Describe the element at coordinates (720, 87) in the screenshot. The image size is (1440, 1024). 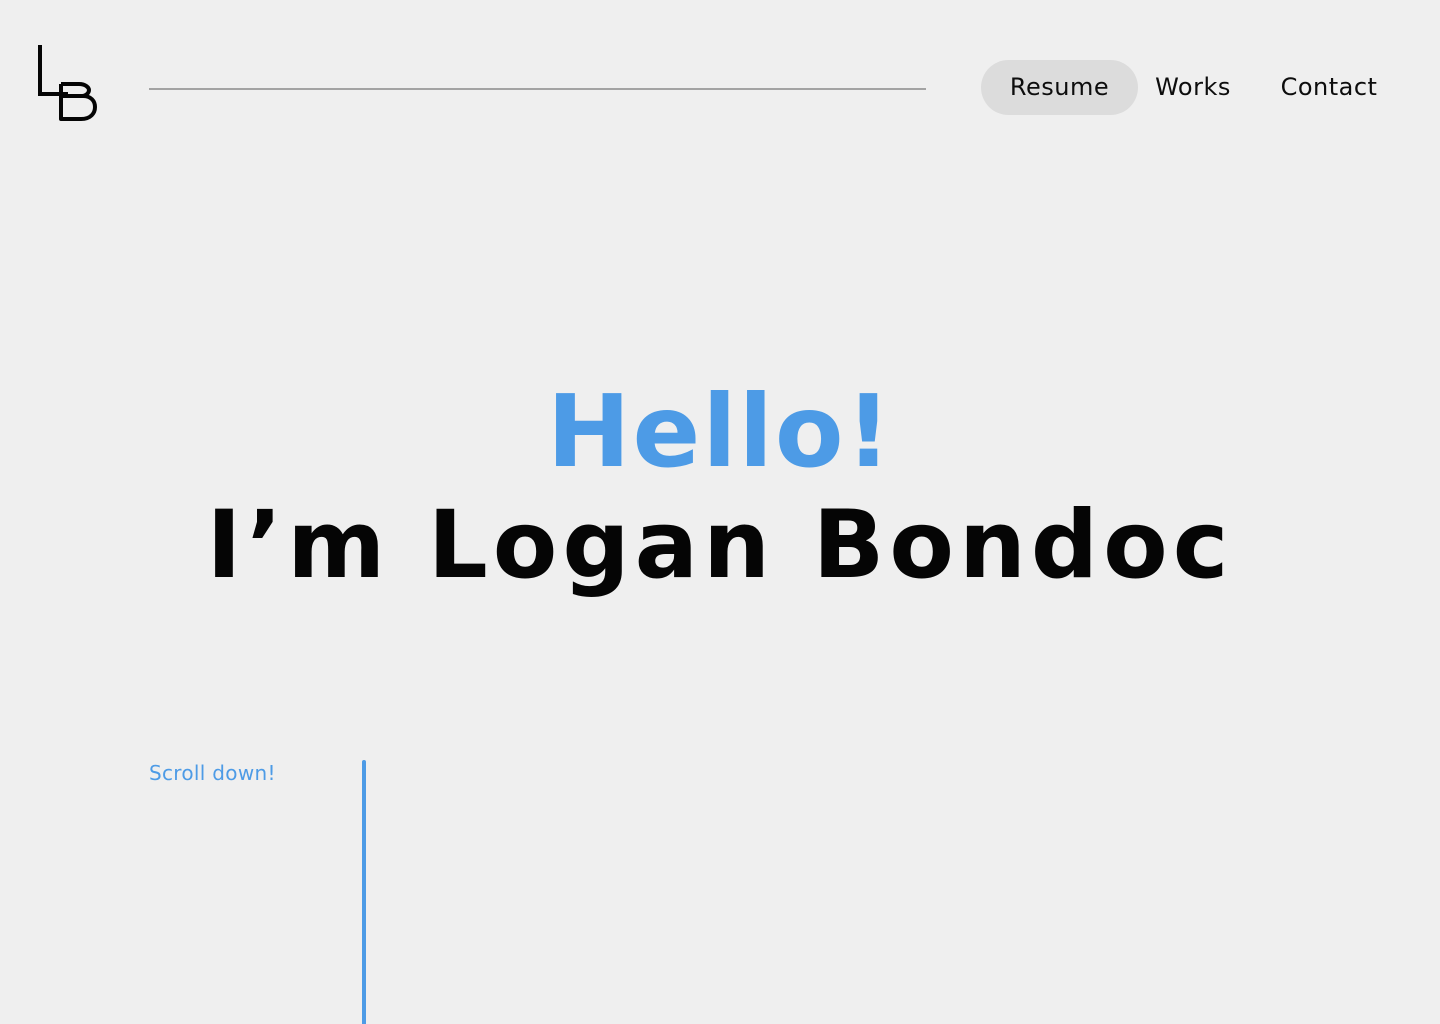
I see `main-nav: Resume Works Contact` at that location.